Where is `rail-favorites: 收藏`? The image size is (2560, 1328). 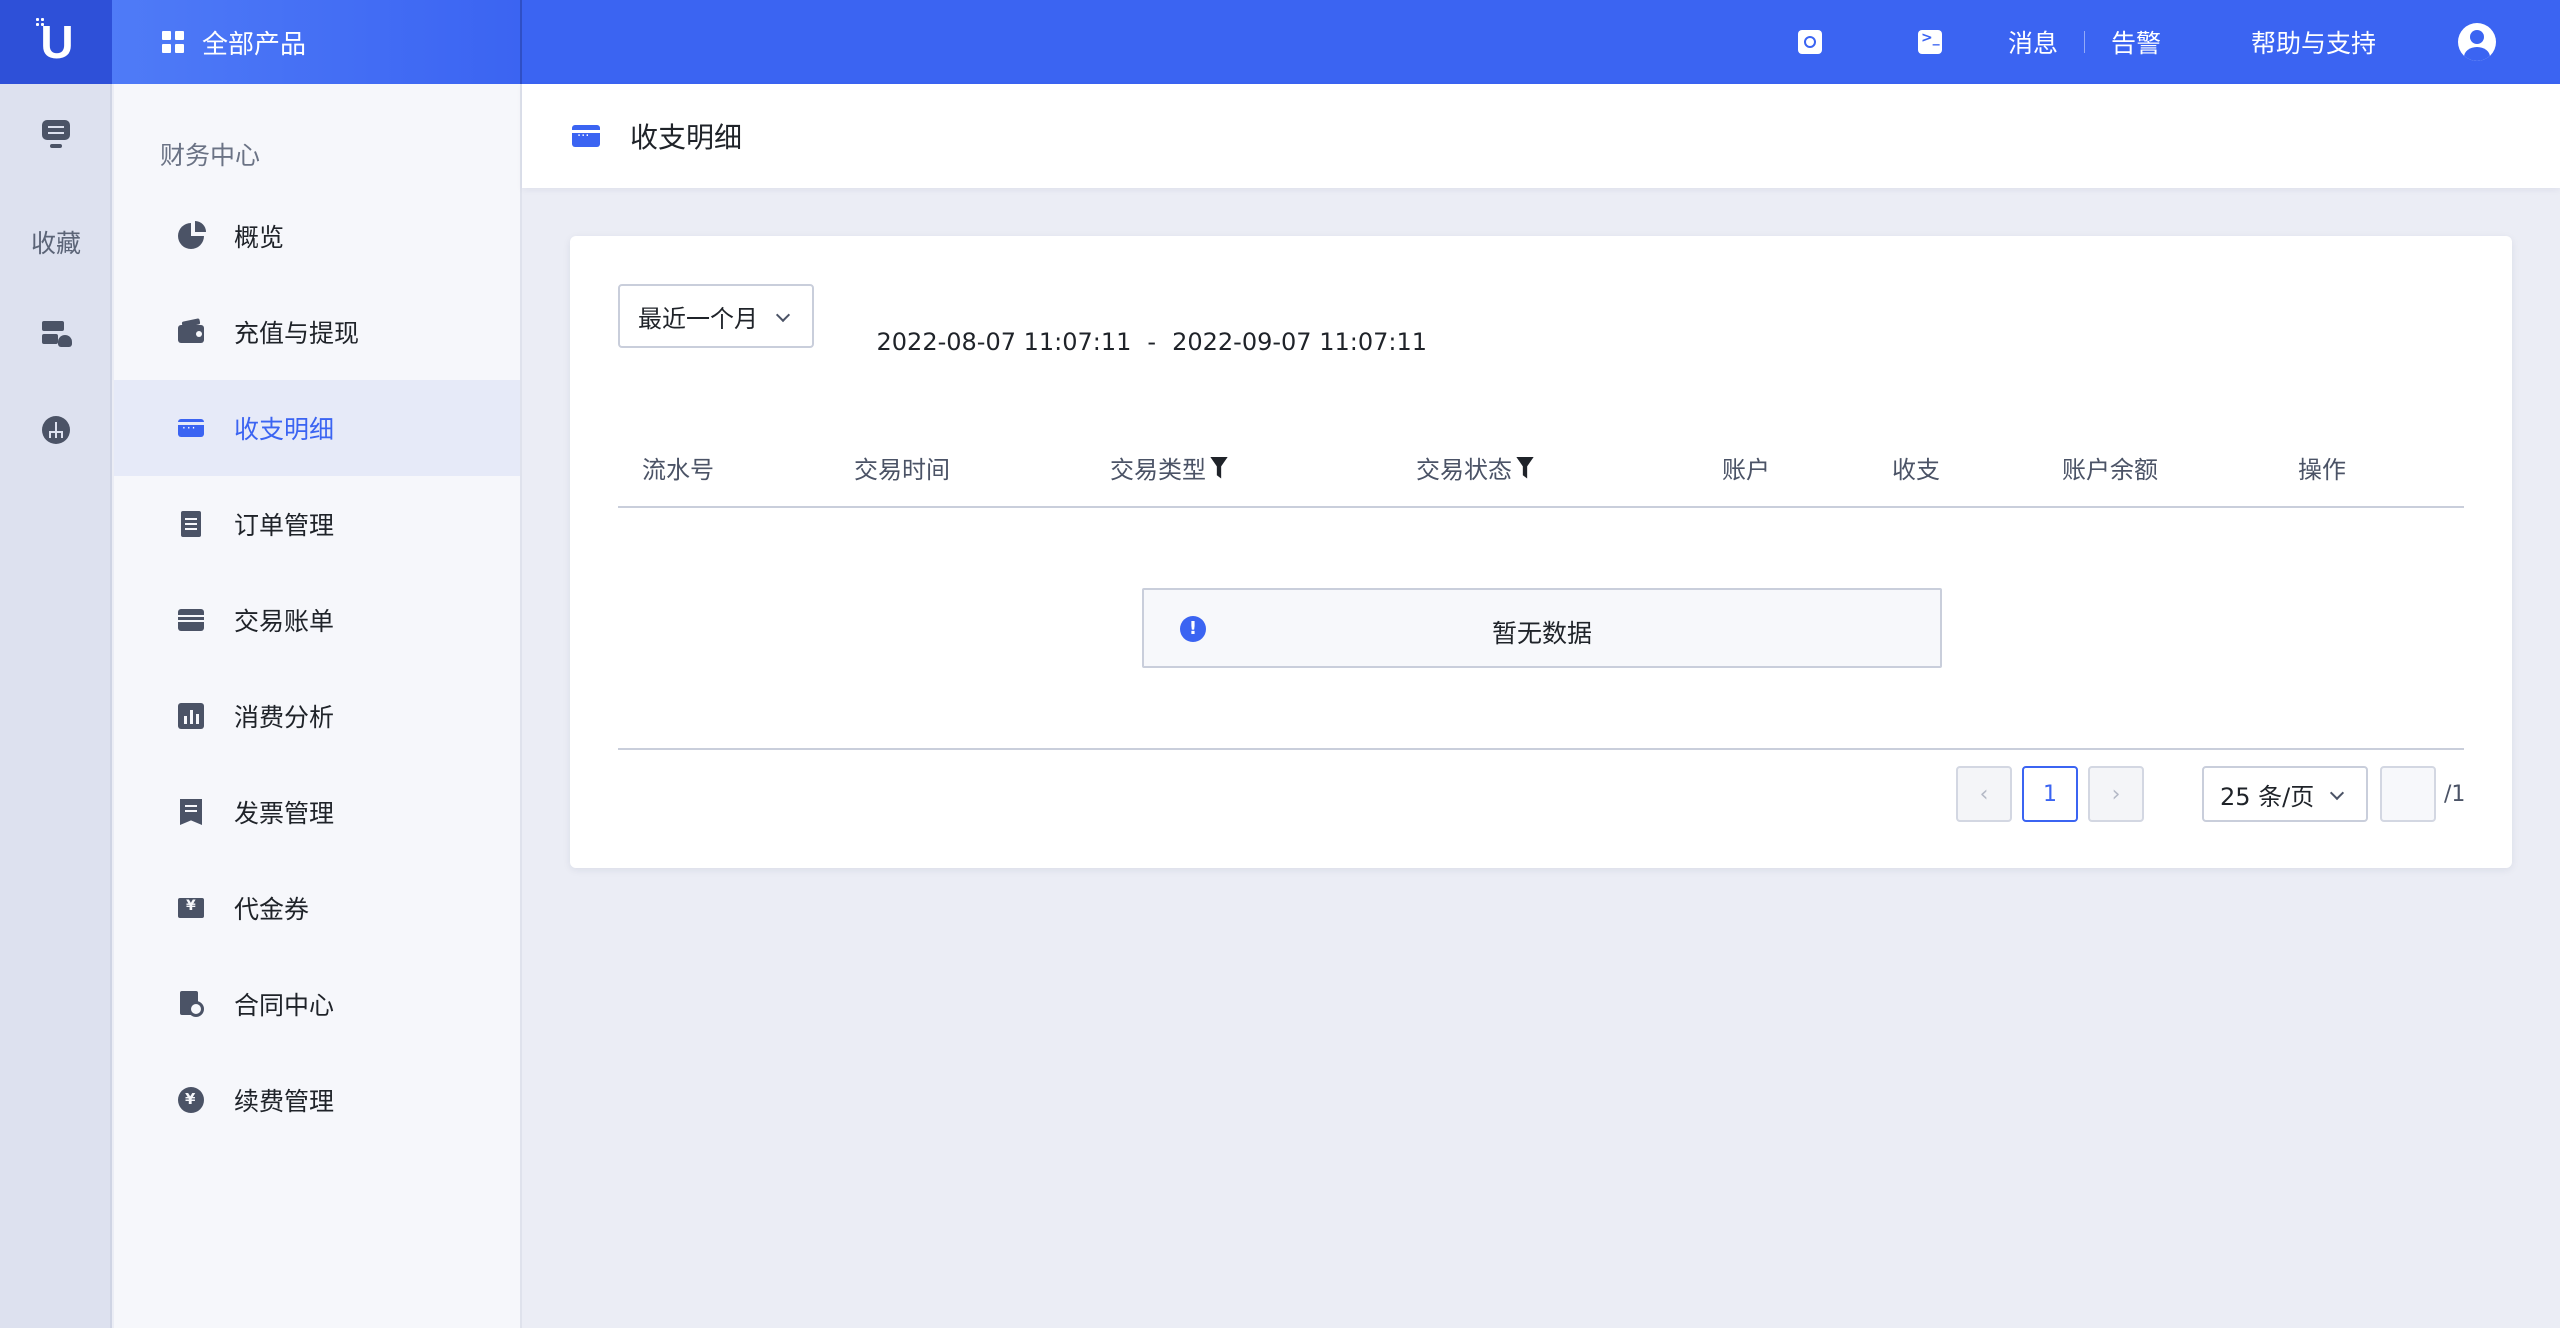
rail-favorites: 收藏 is located at coordinates (56, 242).